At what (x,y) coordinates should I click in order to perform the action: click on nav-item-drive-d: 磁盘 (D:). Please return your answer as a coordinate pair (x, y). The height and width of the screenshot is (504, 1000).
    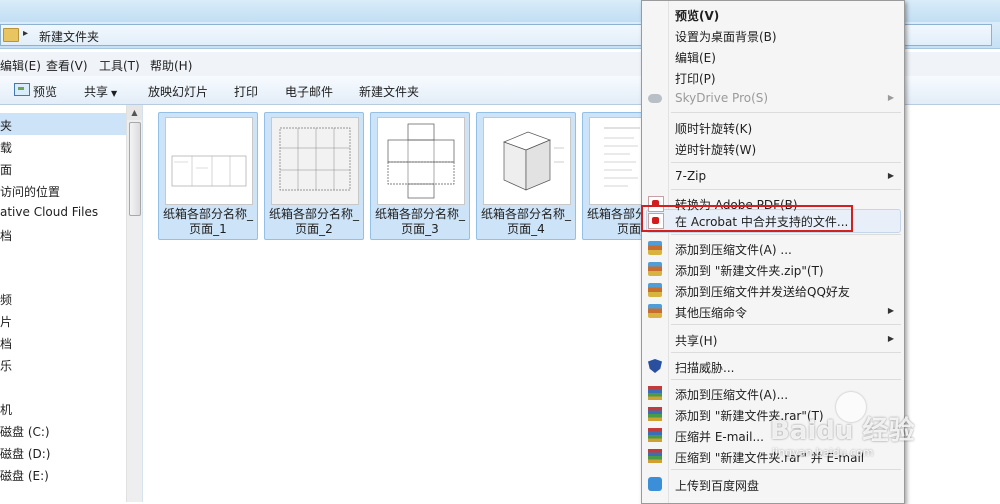
    Looking at the image, I should click on (25, 453).